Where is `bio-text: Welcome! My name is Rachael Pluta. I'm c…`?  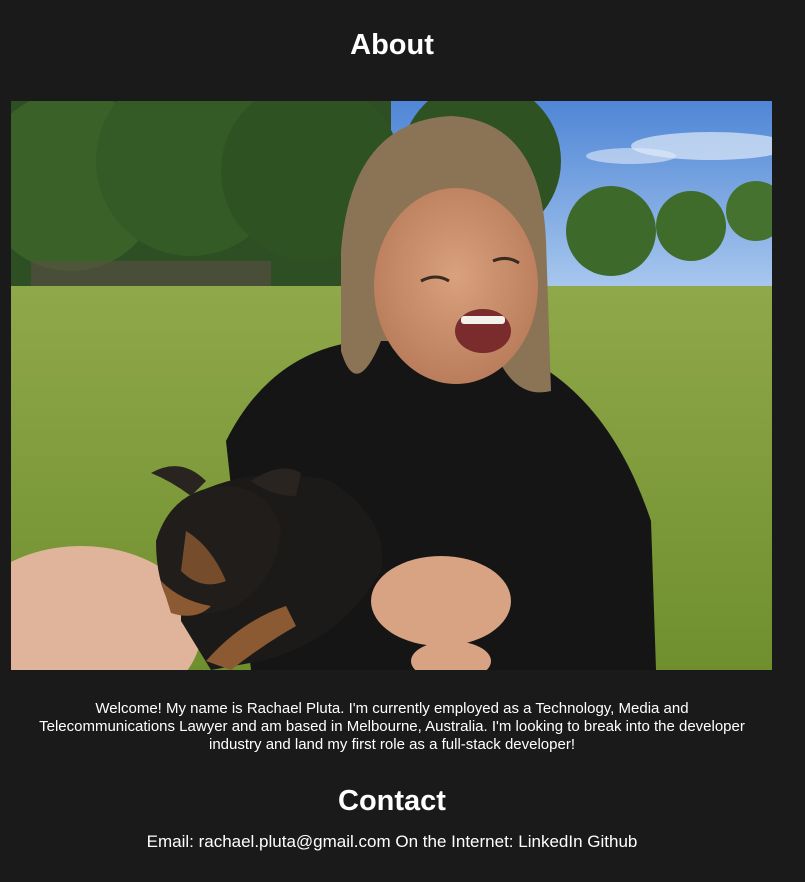
bio-text: Welcome! My name is Rachael Pluta. I'm c… is located at coordinates (392, 726).